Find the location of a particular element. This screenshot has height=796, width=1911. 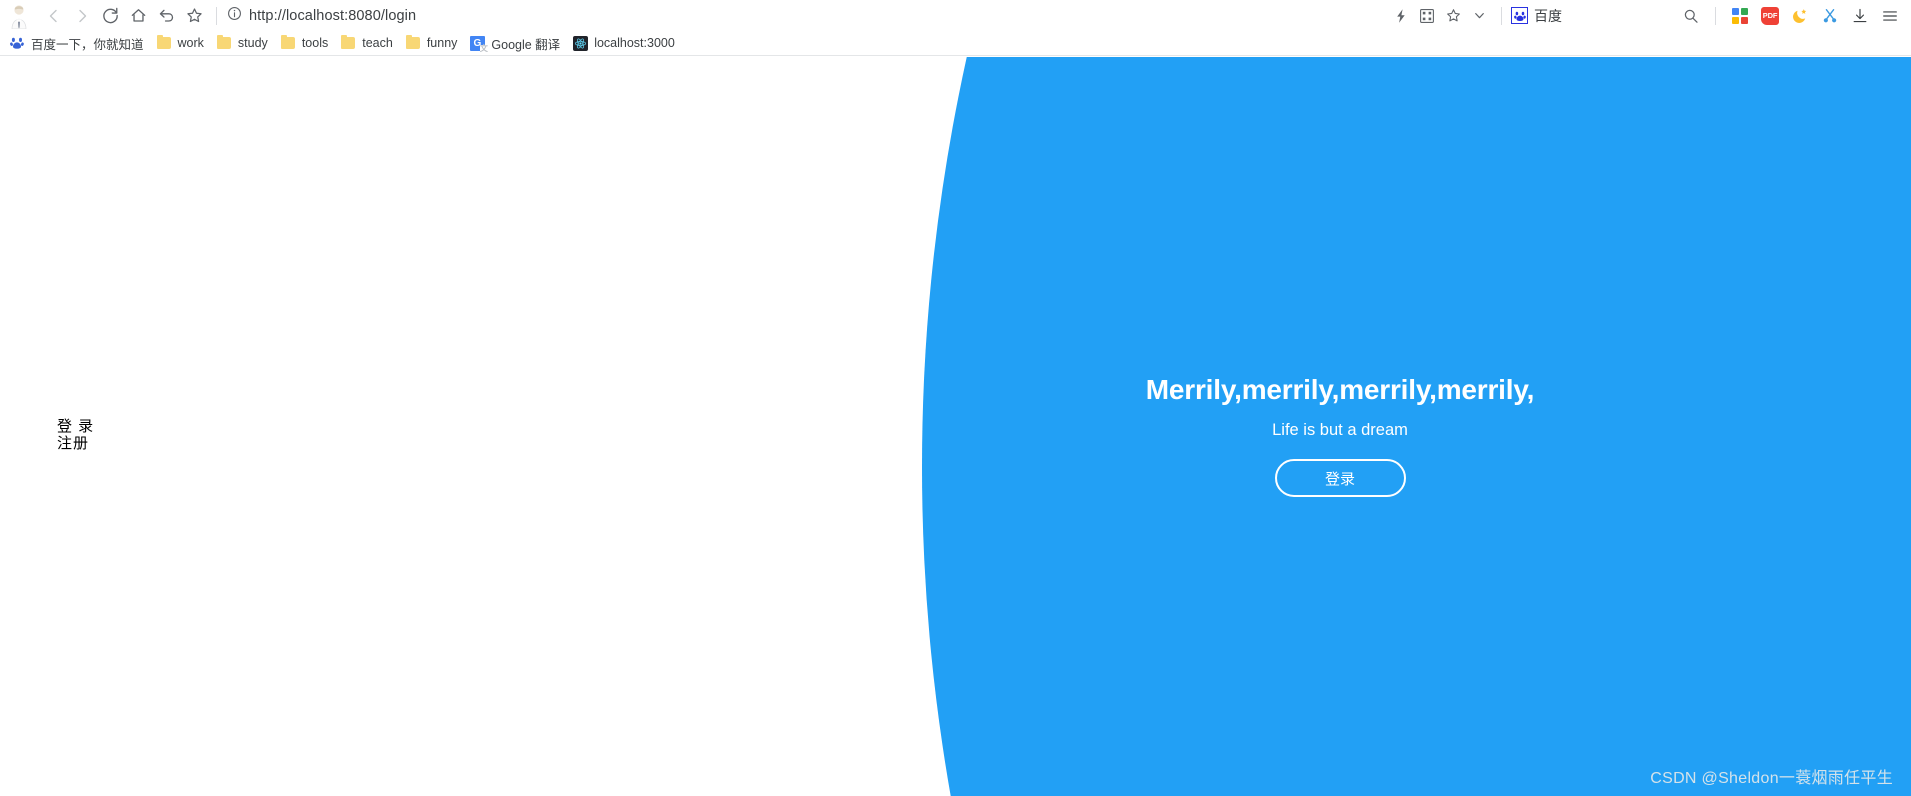

bookmark-item-work: work is located at coordinates (181, 43).